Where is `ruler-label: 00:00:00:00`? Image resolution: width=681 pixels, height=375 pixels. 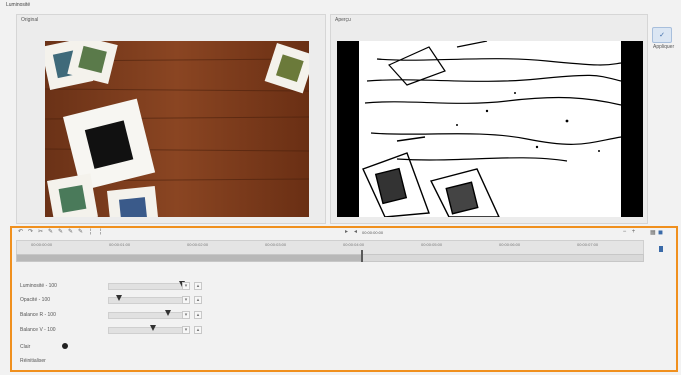
ruler-label: 00:00:00:00 is located at coordinates (42, 244).